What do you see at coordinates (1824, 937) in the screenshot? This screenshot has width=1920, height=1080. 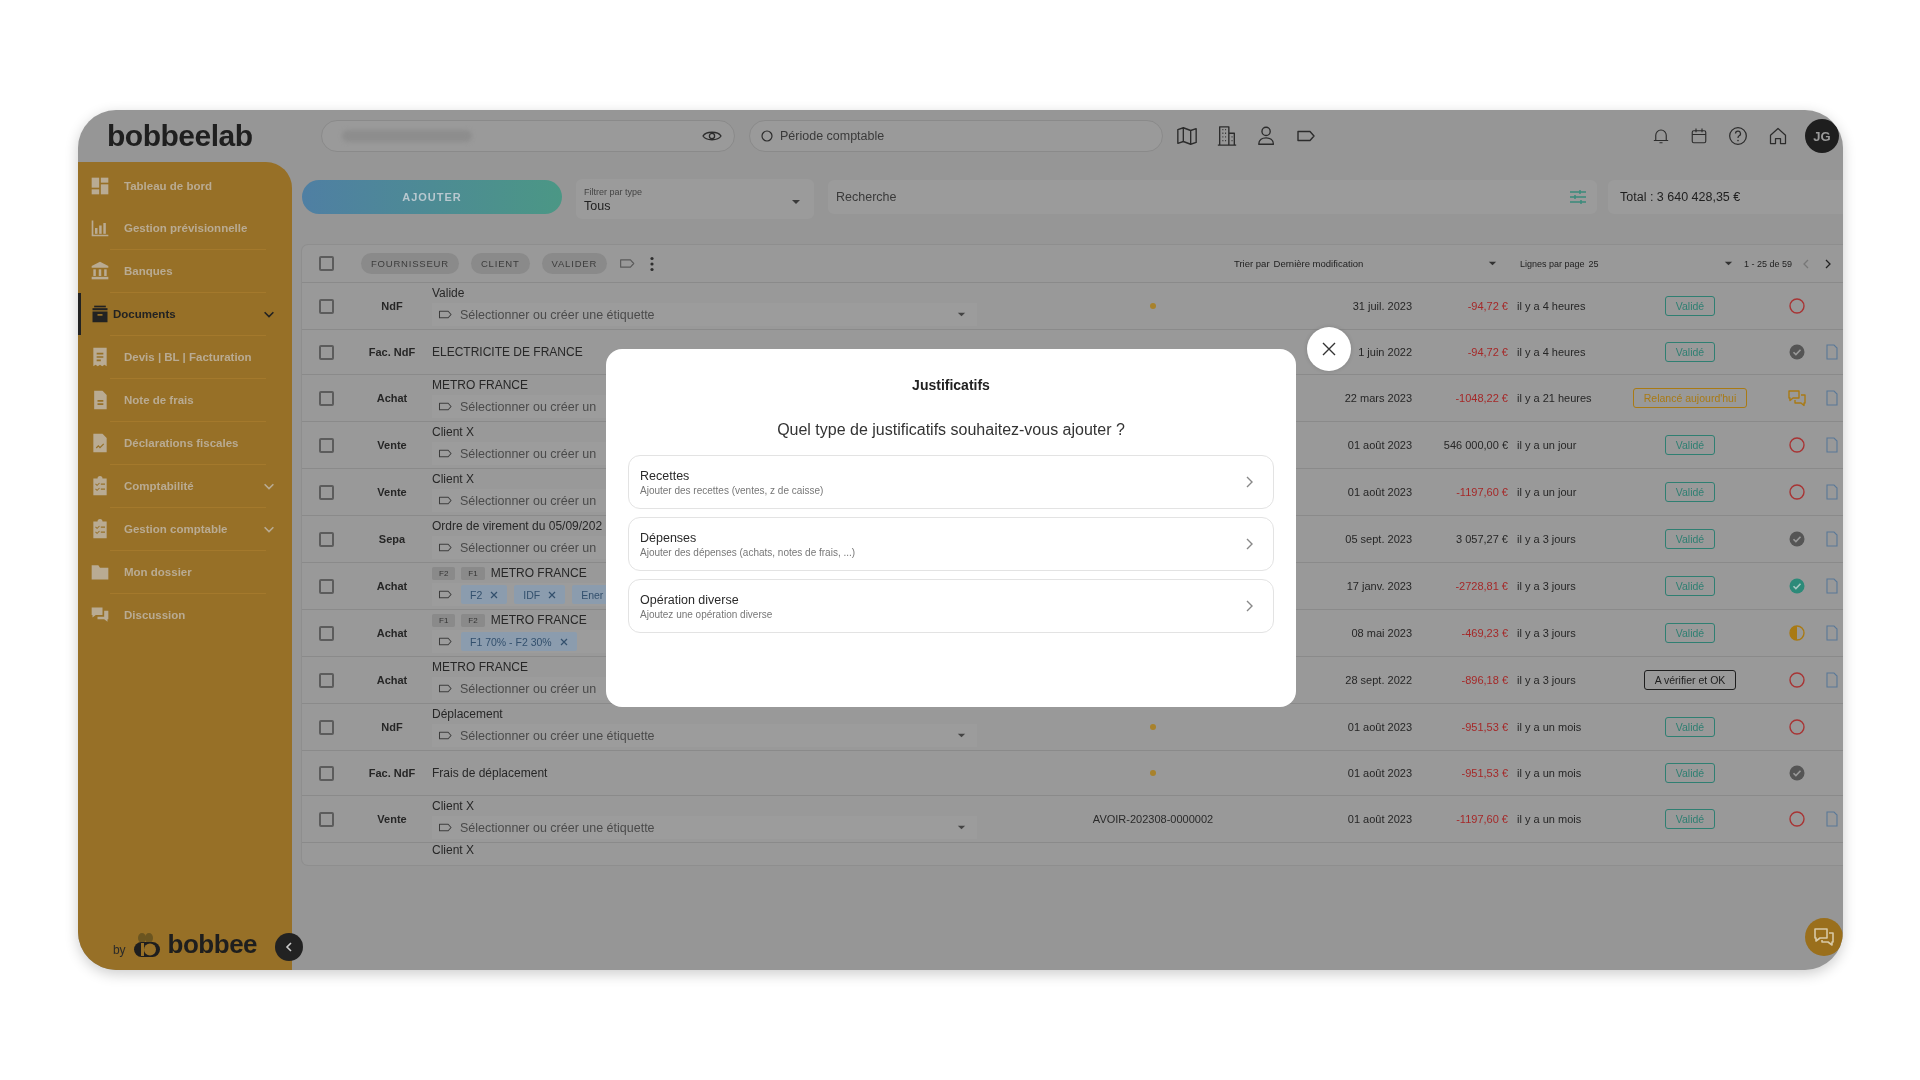 I see `chat-button` at bounding box center [1824, 937].